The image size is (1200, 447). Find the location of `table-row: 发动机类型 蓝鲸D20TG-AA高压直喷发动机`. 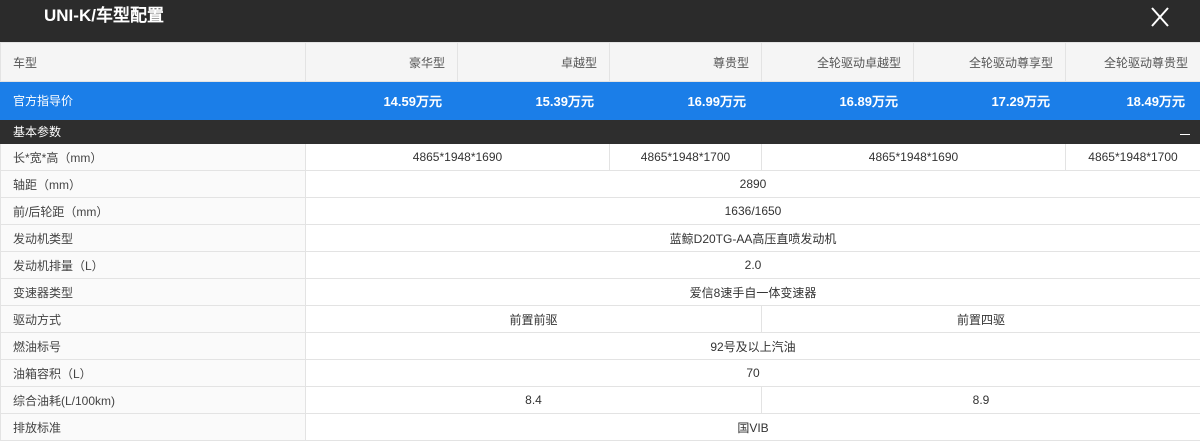

table-row: 发动机类型 蓝鲸D20TG-AA高压直喷发动机 is located at coordinates (600, 238).